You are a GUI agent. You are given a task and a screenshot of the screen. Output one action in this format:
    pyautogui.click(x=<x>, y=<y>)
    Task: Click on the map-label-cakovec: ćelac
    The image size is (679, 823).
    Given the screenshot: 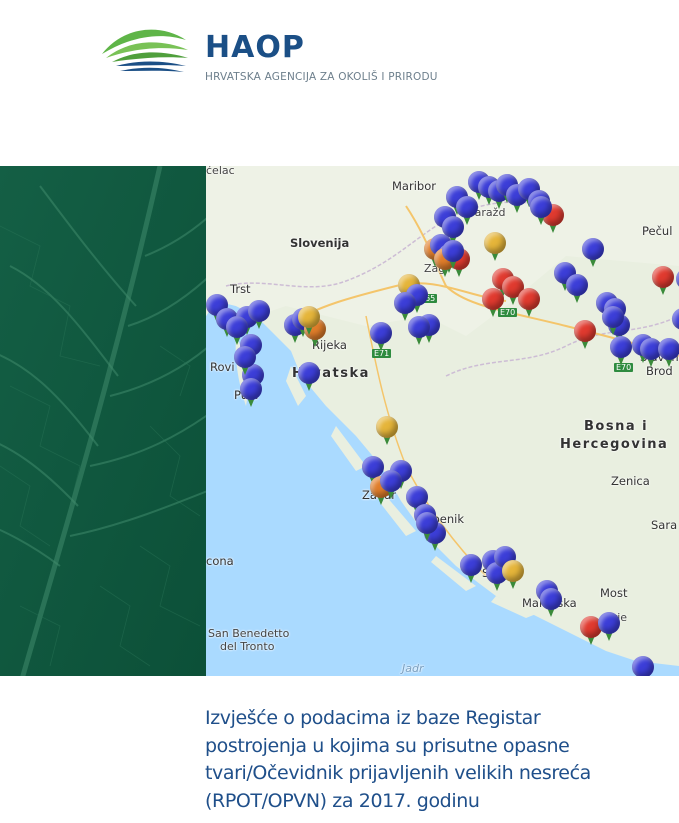 What is the action you would take?
    pyautogui.click(x=220, y=171)
    